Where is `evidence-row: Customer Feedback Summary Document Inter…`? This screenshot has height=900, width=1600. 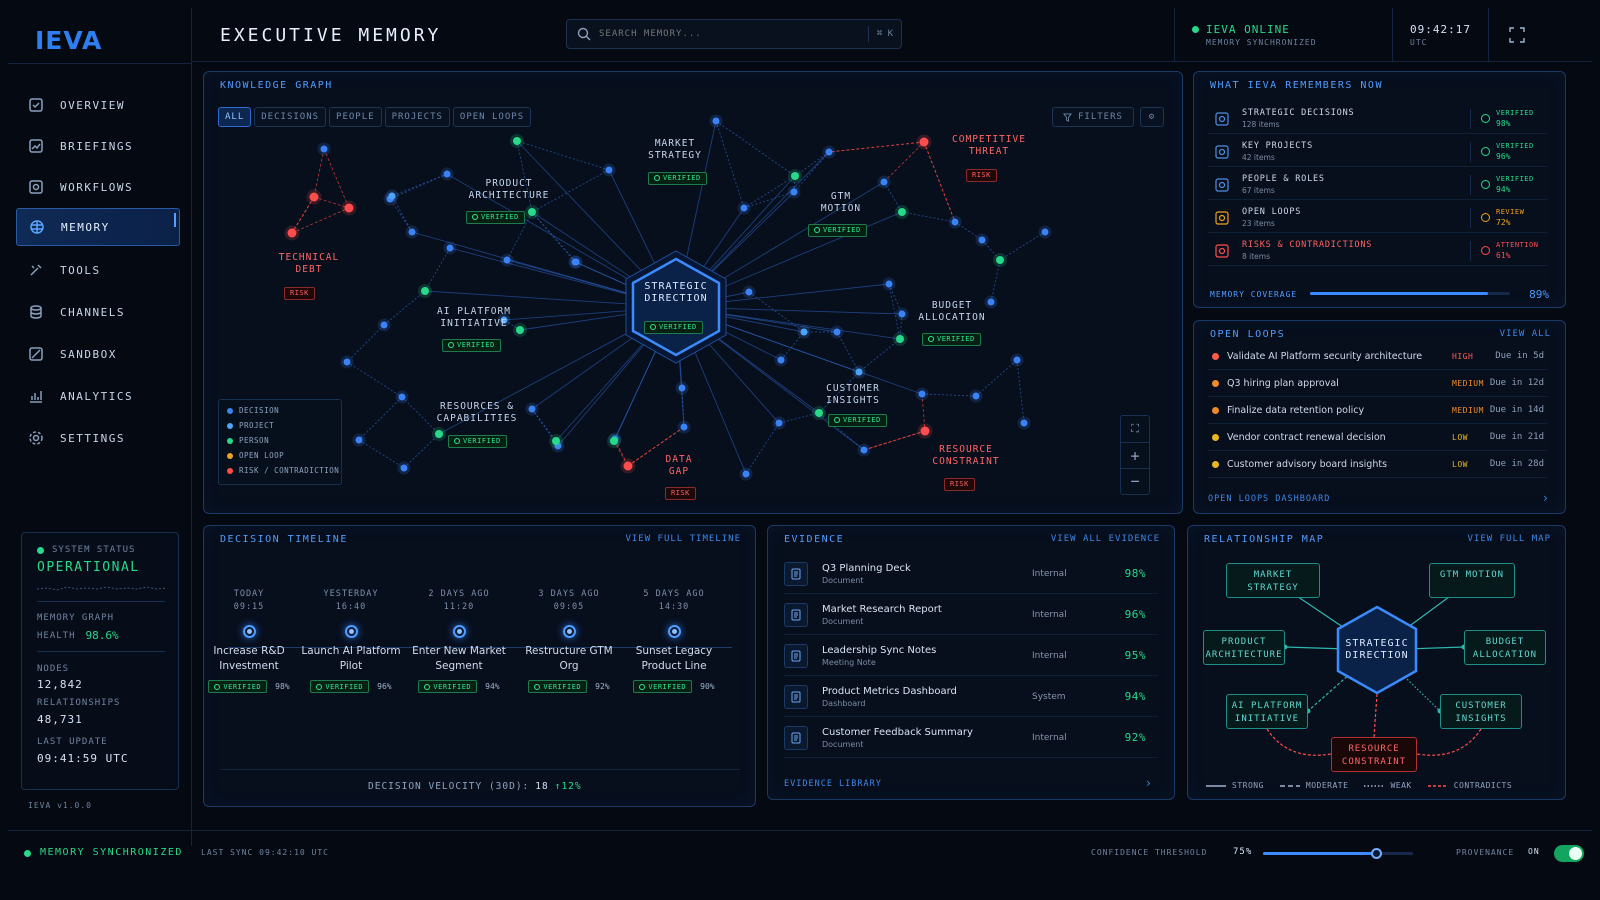
evidence-row: Customer Feedback Summary Document Inter… is located at coordinates (971, 738).